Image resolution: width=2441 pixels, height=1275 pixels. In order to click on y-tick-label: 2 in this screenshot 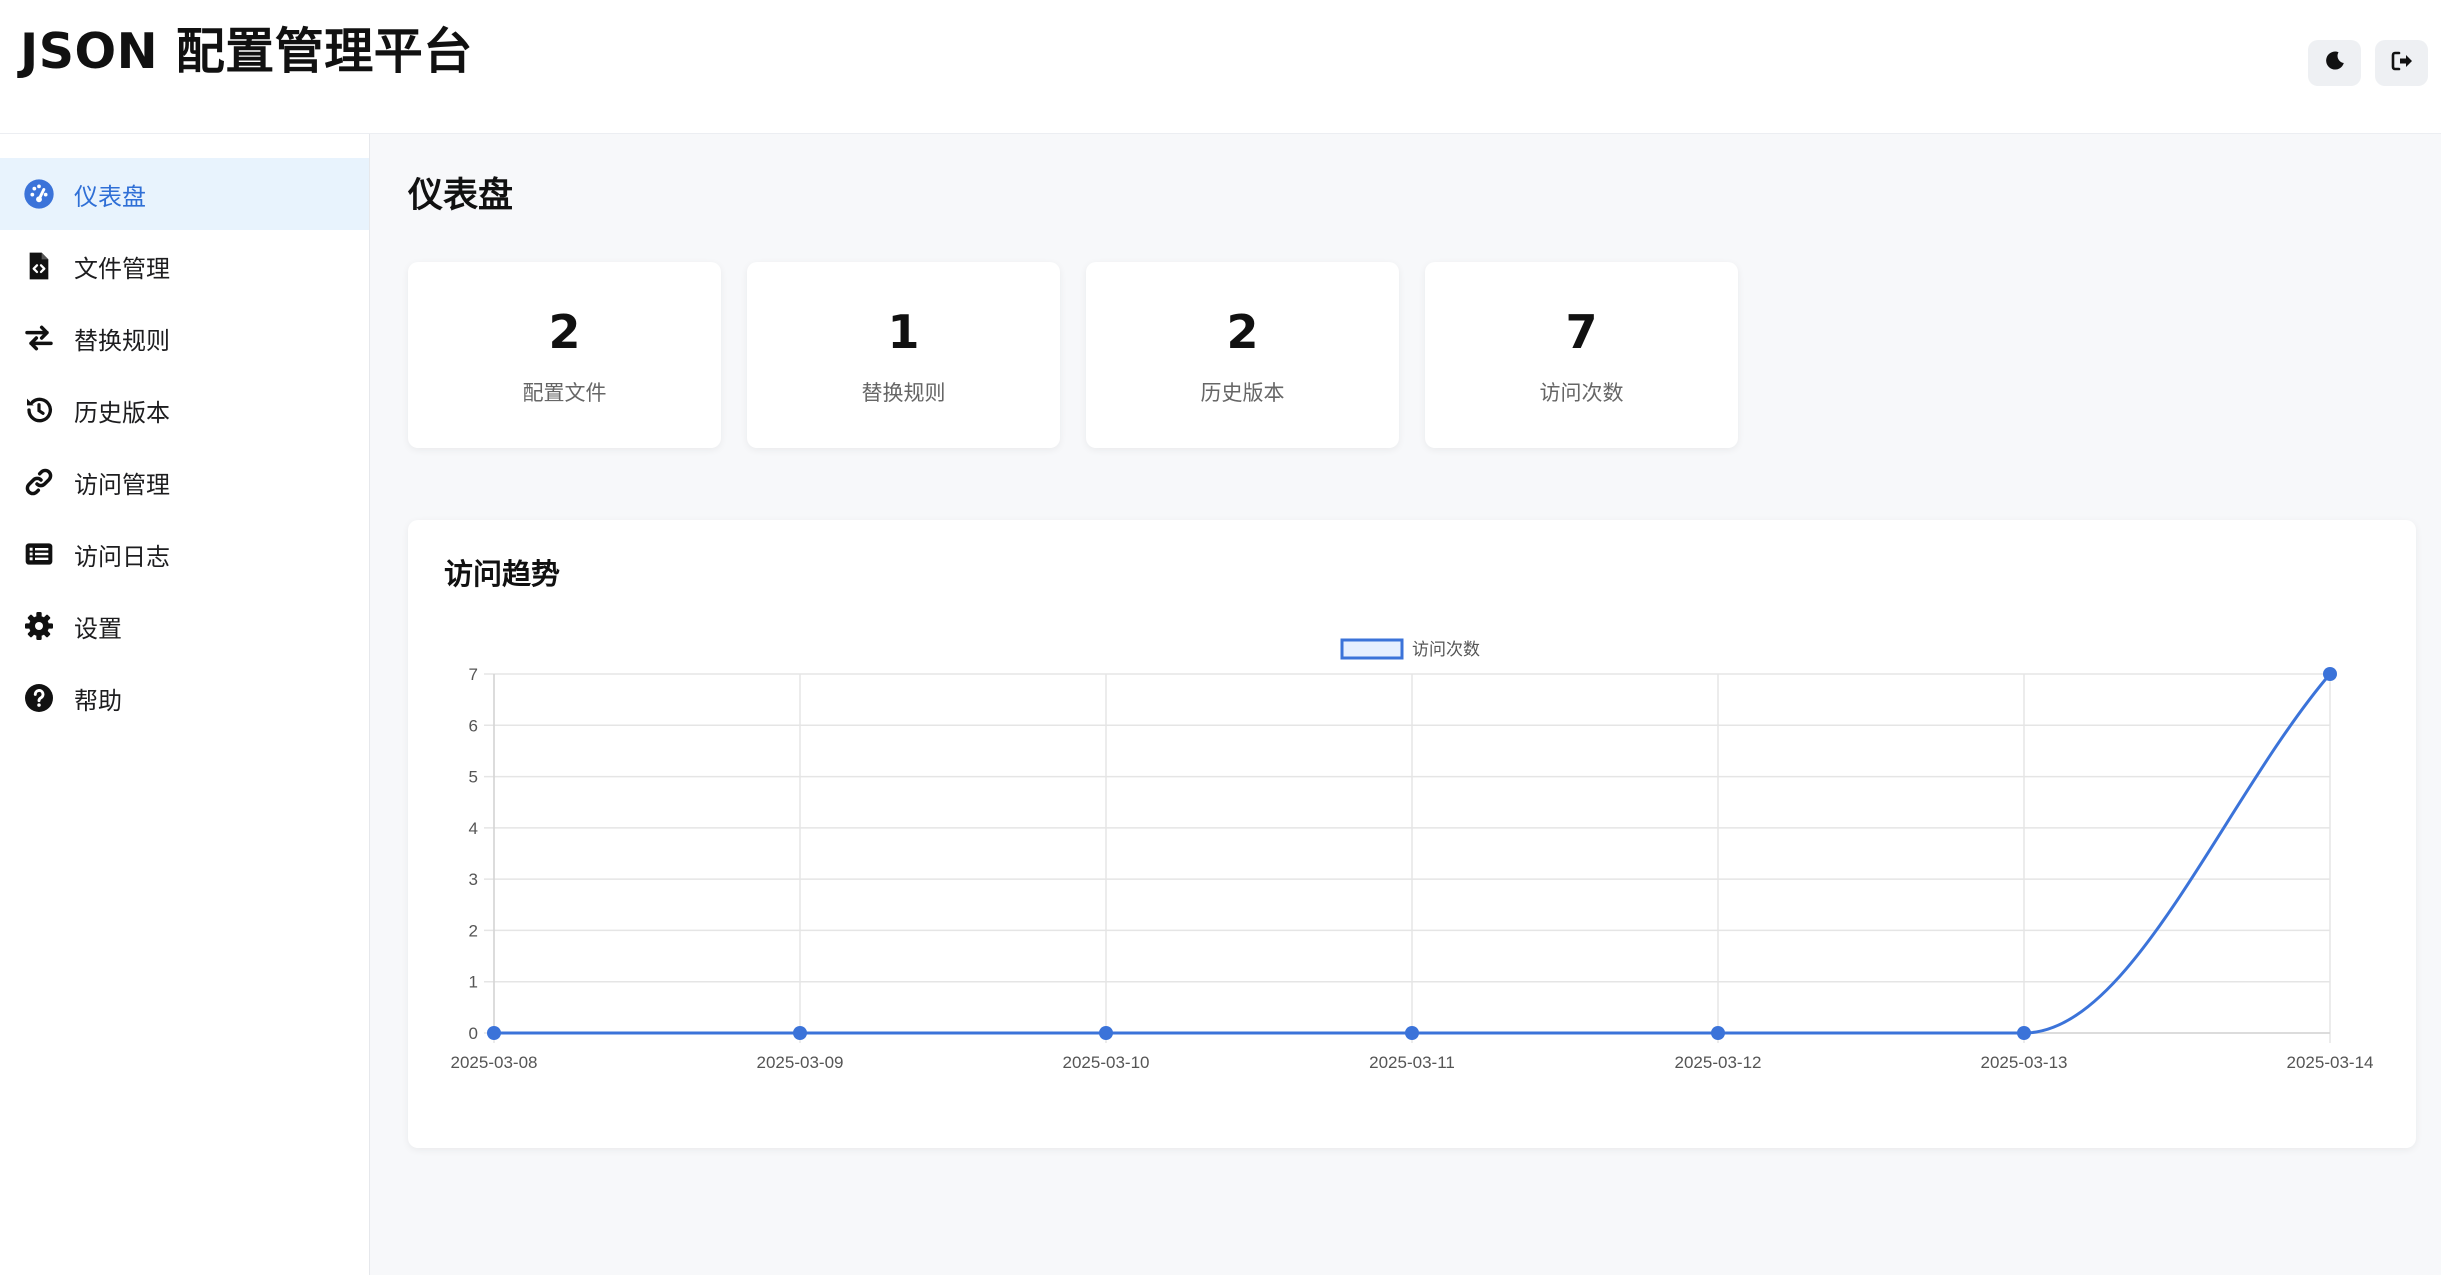, I will do `click(473, 930)`.